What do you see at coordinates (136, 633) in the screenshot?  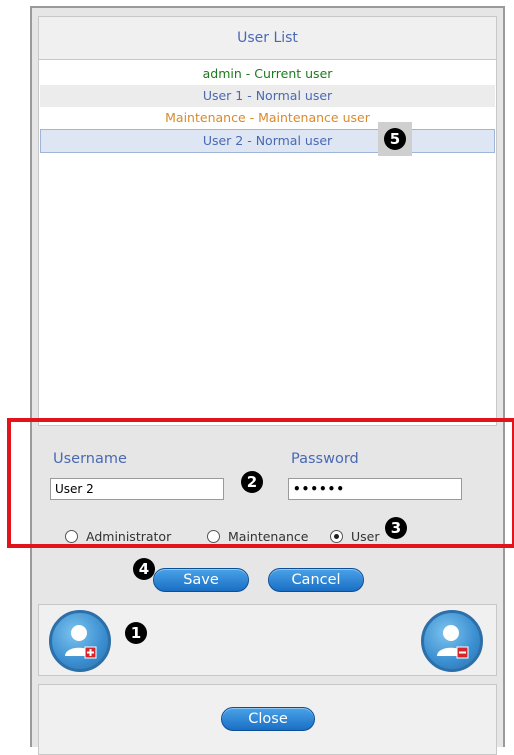 I see `callout-marker-1: 1` at bounding box center [136, 633].